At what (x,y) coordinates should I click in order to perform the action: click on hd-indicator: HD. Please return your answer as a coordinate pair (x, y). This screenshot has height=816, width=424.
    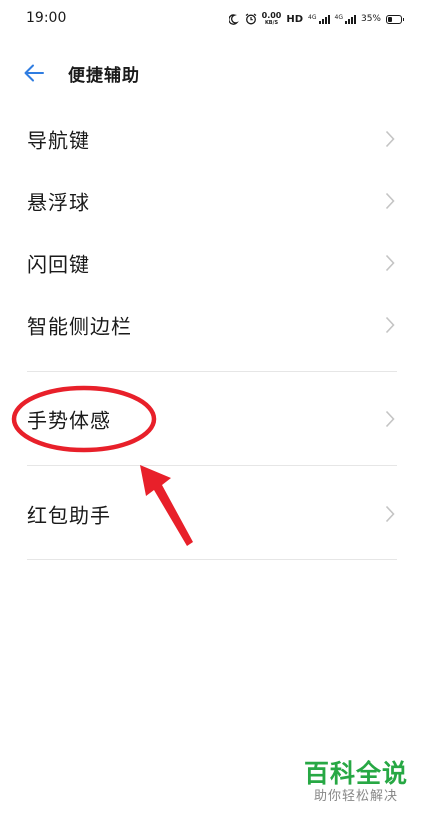
    Looking at the image, I should click on (295, 19).